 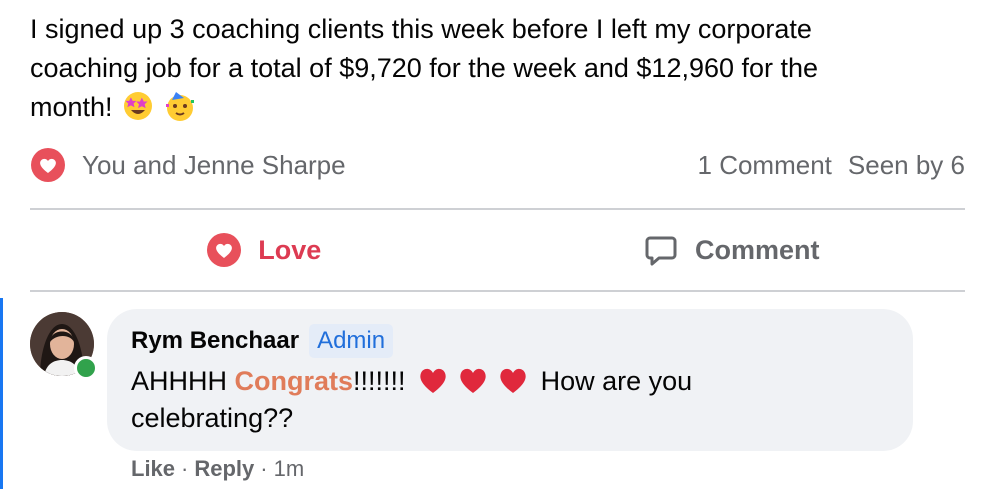 What do you see at coordinates (290, 249) in the screenshot?
I see `love-label: Love` at bounding box center [290, 249].